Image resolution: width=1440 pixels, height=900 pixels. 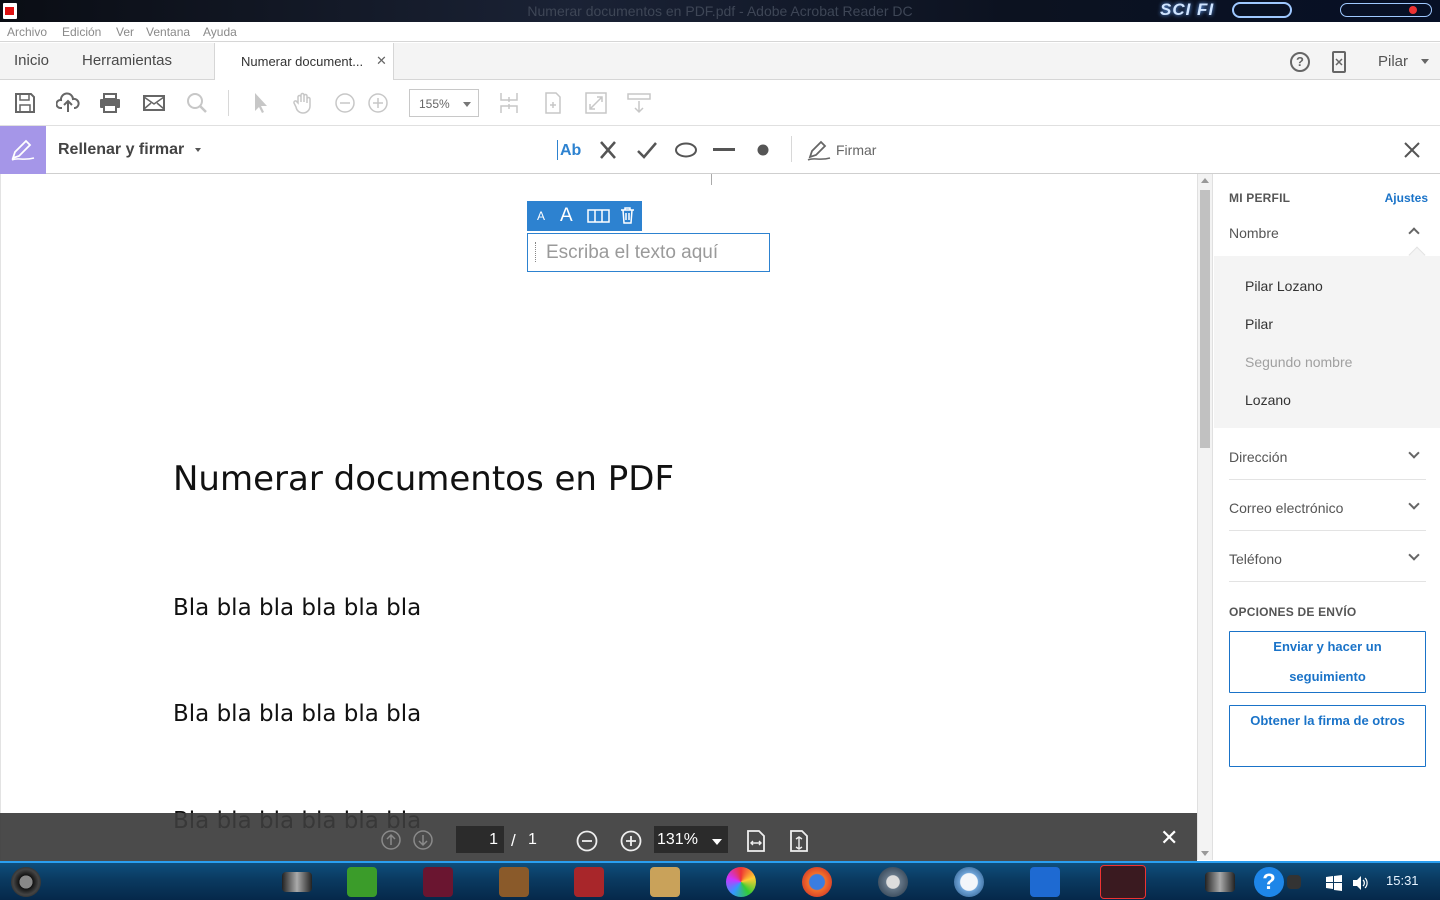 I want to click on text-field-input: Escriba el texto aquí, so click(x=648, y=252).